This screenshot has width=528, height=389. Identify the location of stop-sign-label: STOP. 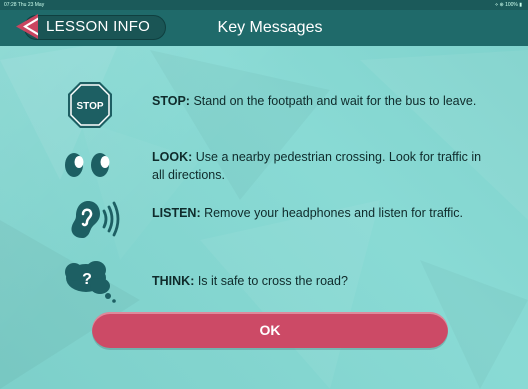
(89, 106).